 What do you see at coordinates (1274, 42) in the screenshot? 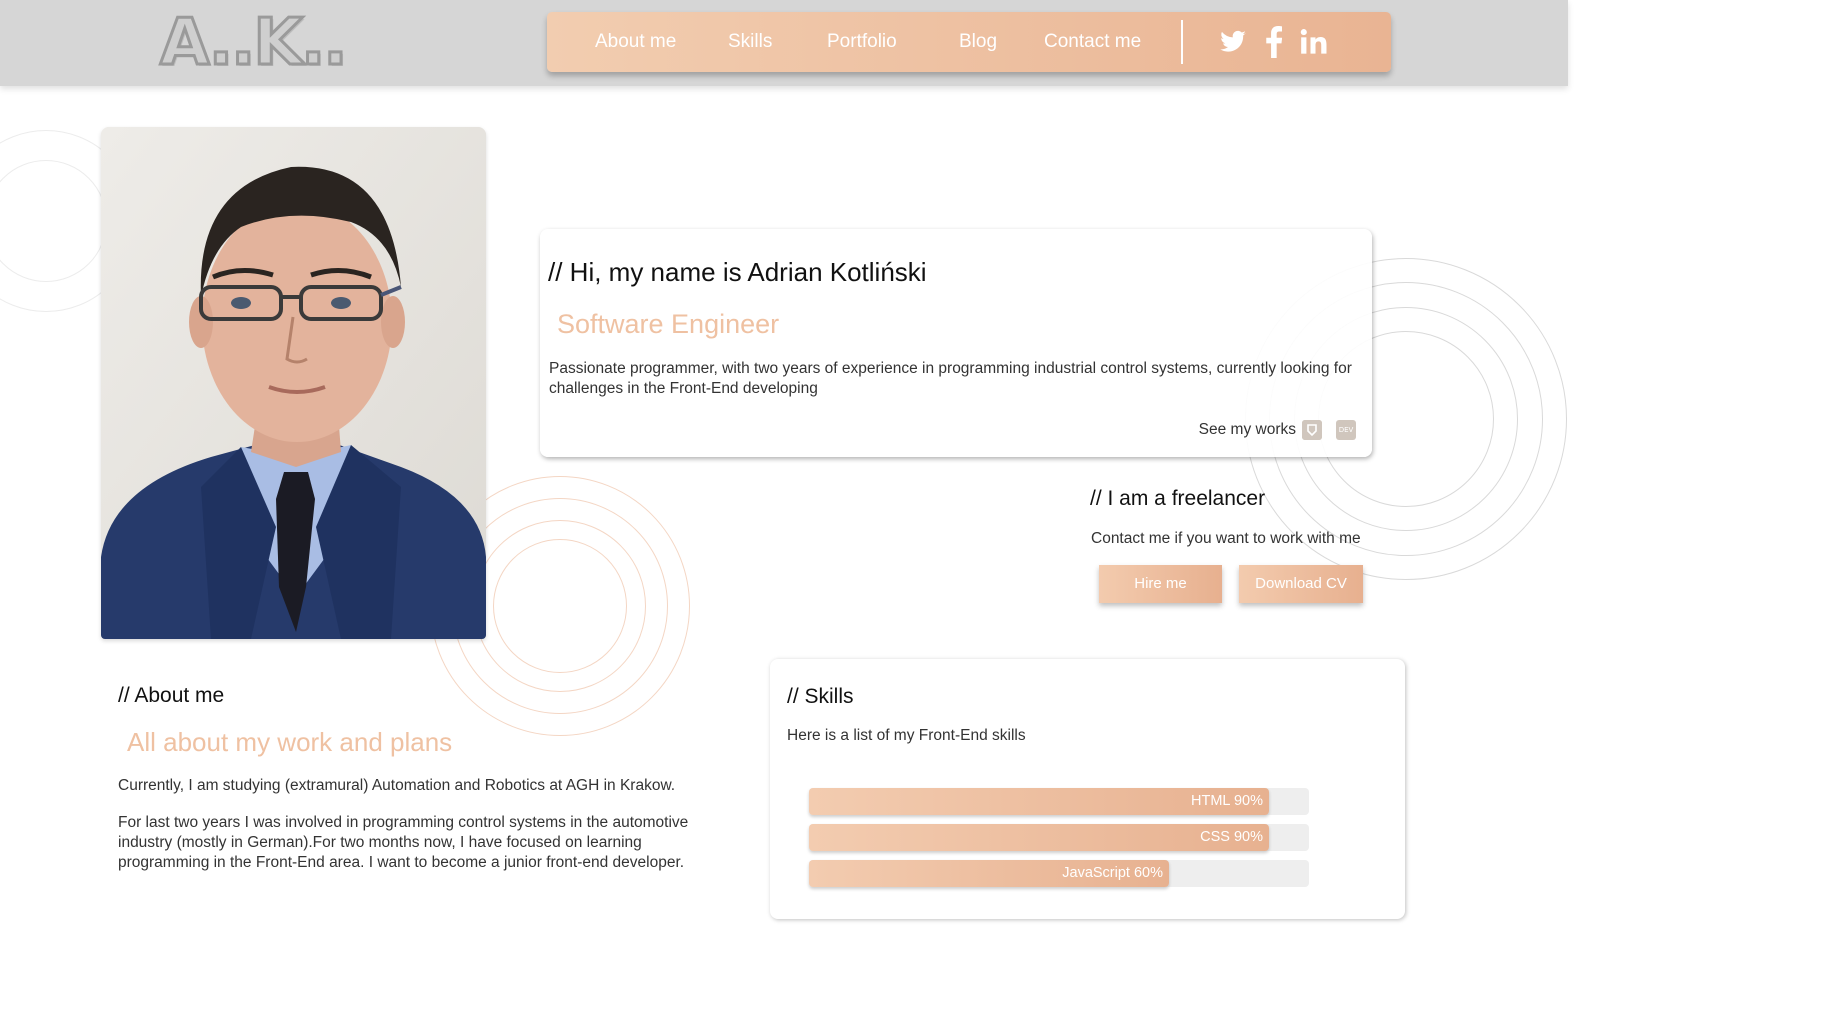
I see `facebook-icon` at bounding box center [1274, 42].